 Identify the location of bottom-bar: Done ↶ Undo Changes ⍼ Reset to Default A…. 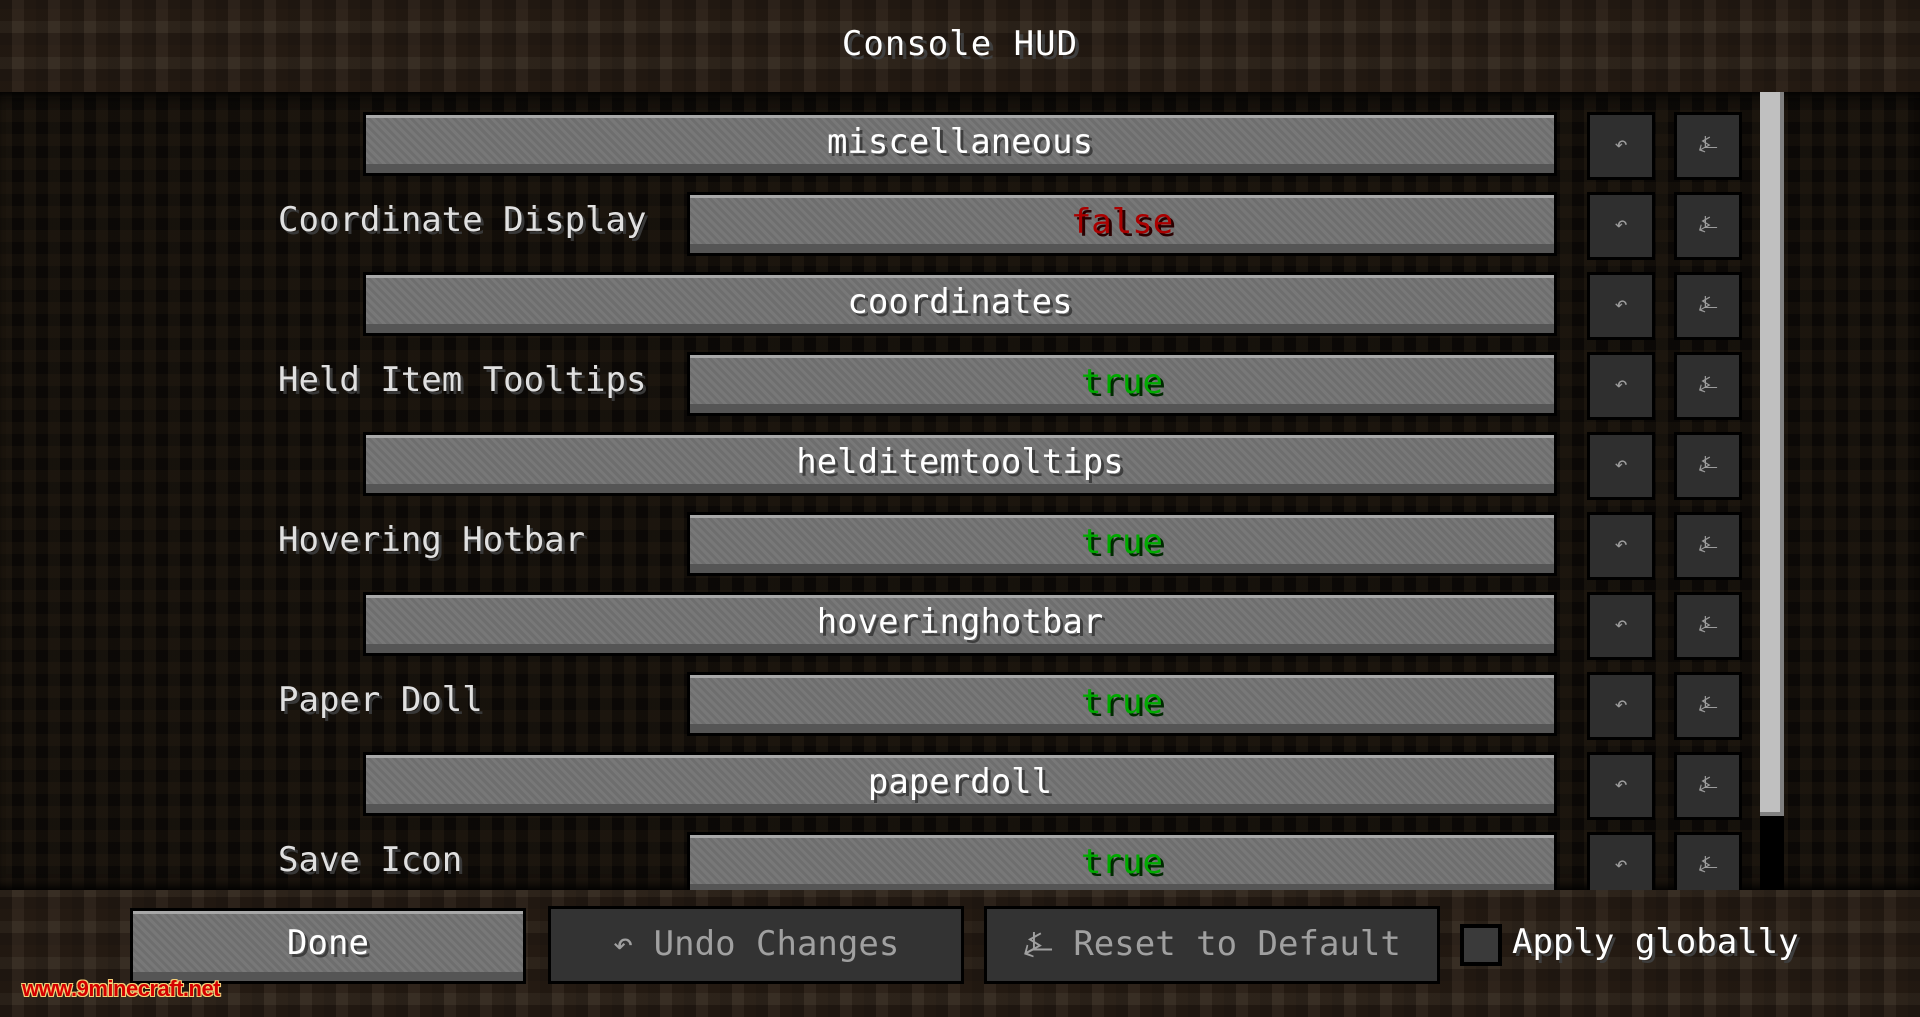
(960, 953).